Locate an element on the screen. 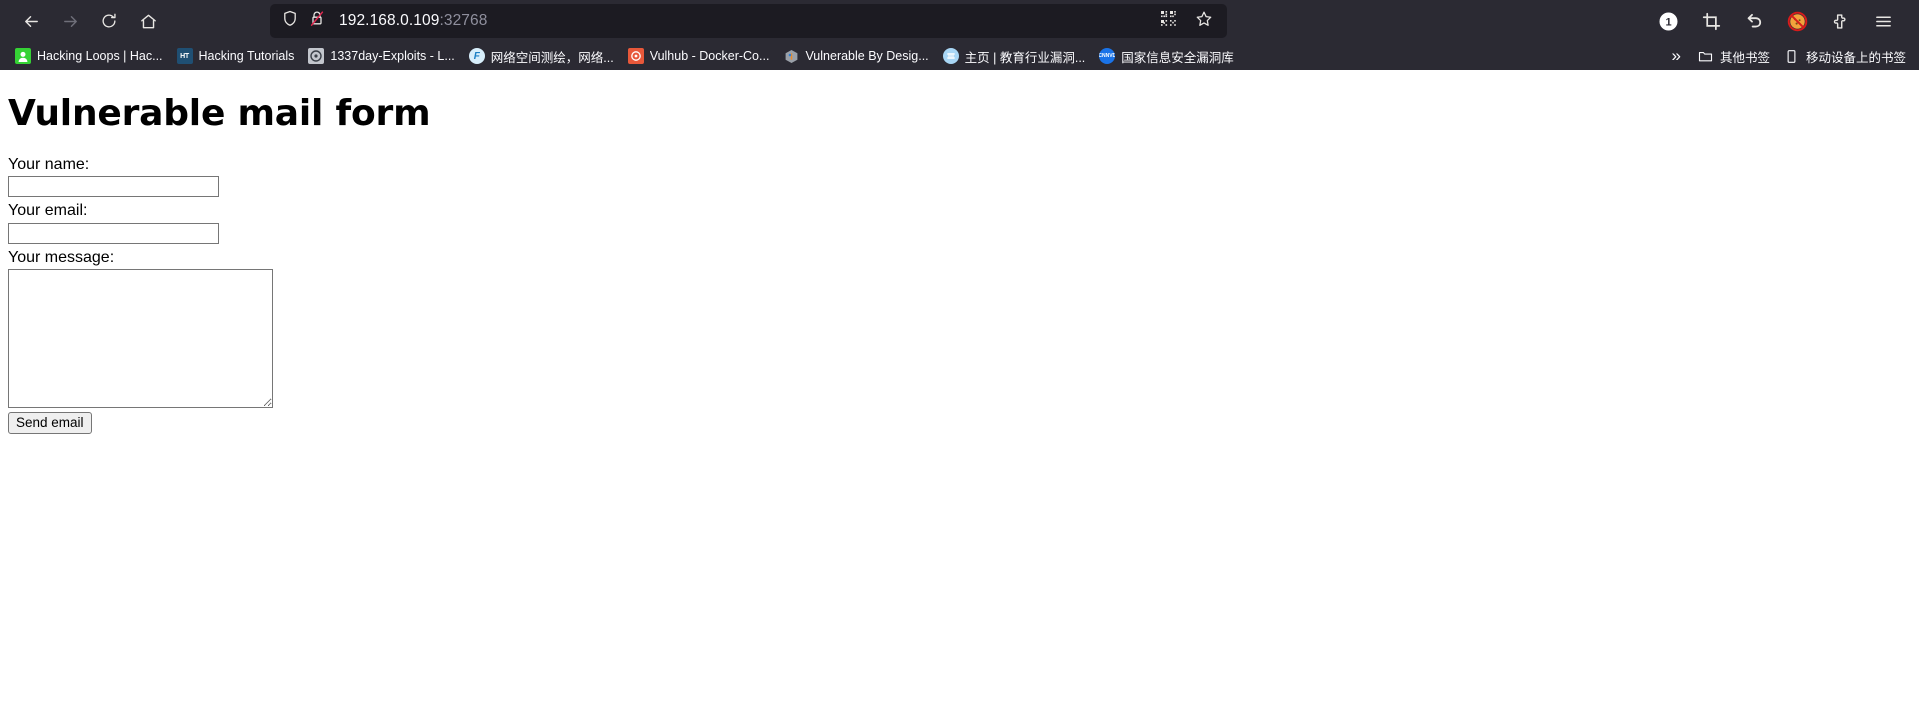 The width and height of the screenshot is (1919, 722). bookmark-hacking-tutorials: HT Hacking Tutorials is located at coordinates (236, 56).